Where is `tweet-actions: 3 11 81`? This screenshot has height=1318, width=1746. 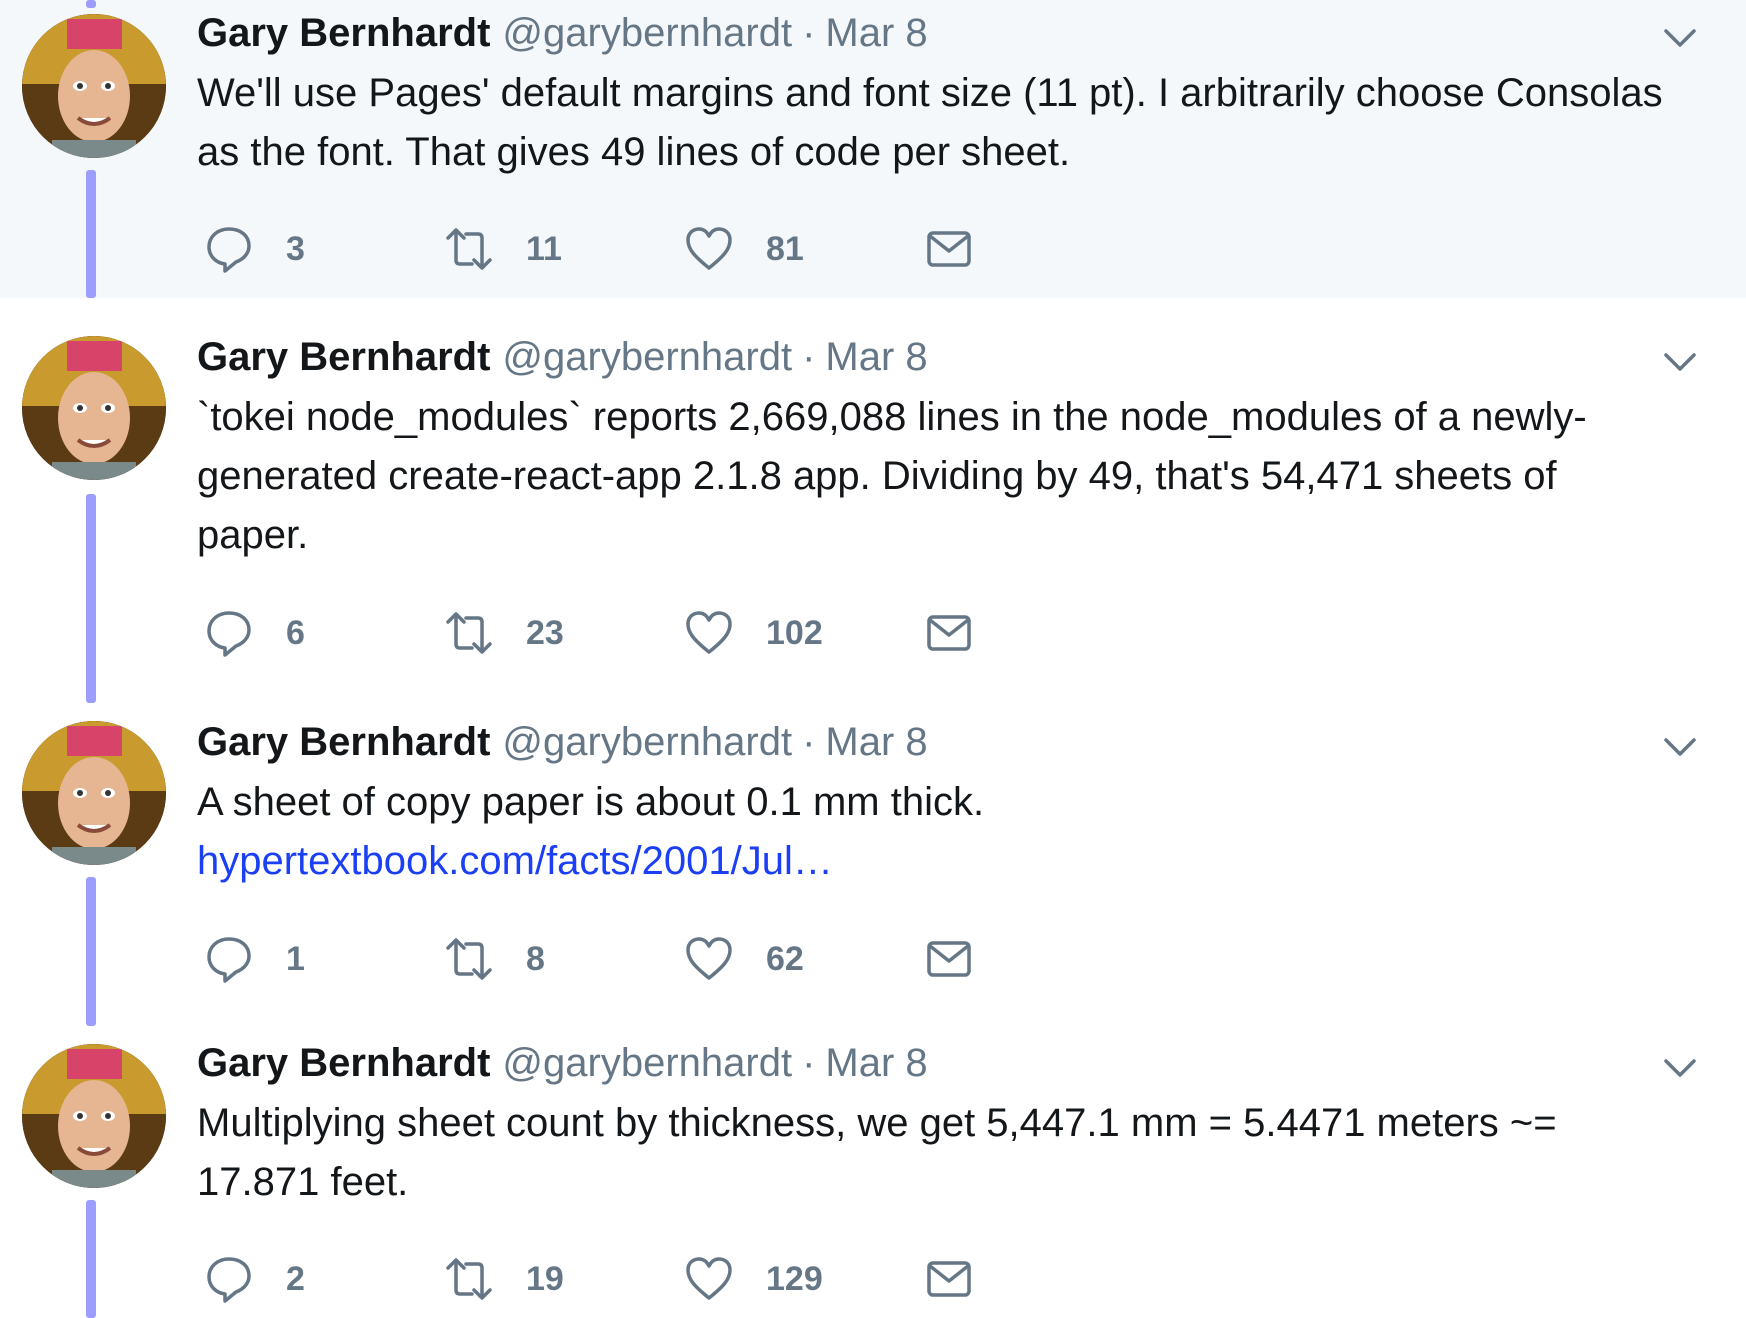 tweet-actions: 3 11 81 is located at coordinates (873, 254).